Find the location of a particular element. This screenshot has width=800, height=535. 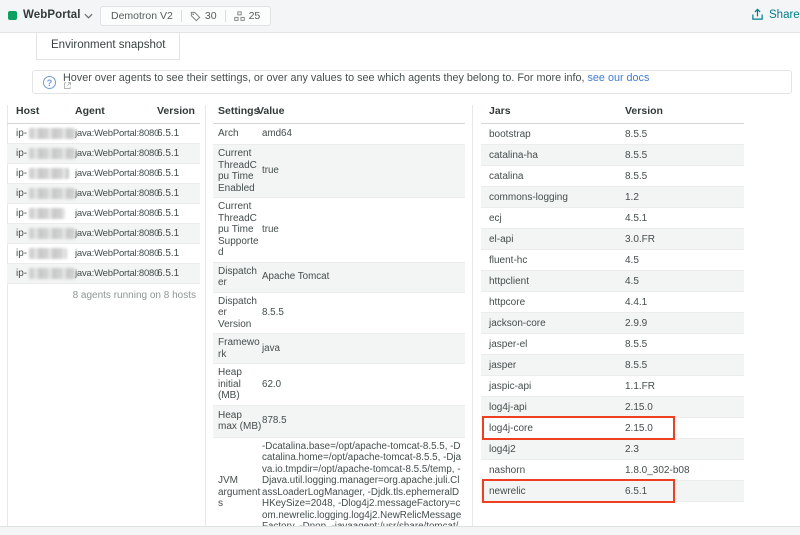

column-header-value: Value is located at coordinates (271, 111).